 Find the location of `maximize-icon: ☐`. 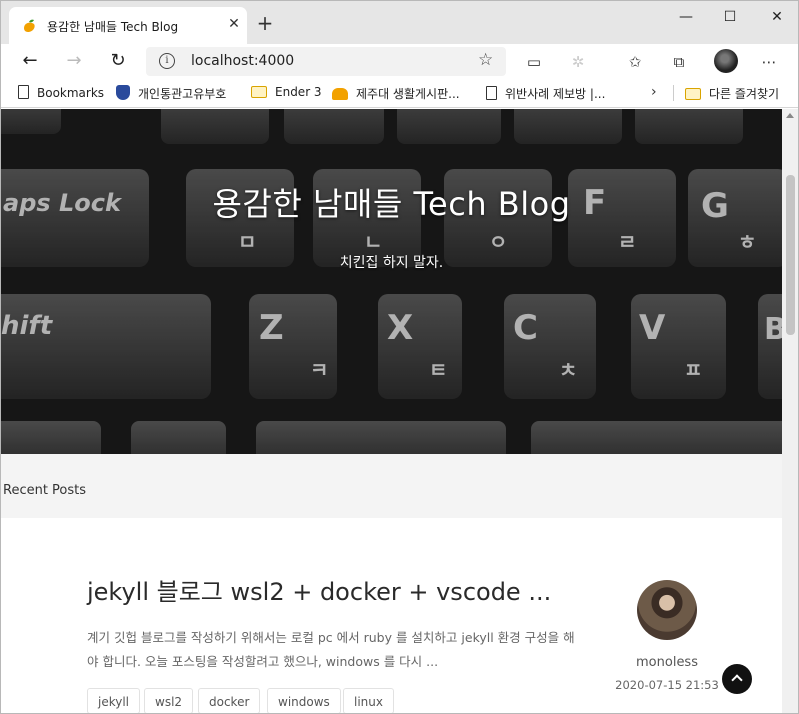

maximize-icon: ☐ is located at coordinates (730, 17).